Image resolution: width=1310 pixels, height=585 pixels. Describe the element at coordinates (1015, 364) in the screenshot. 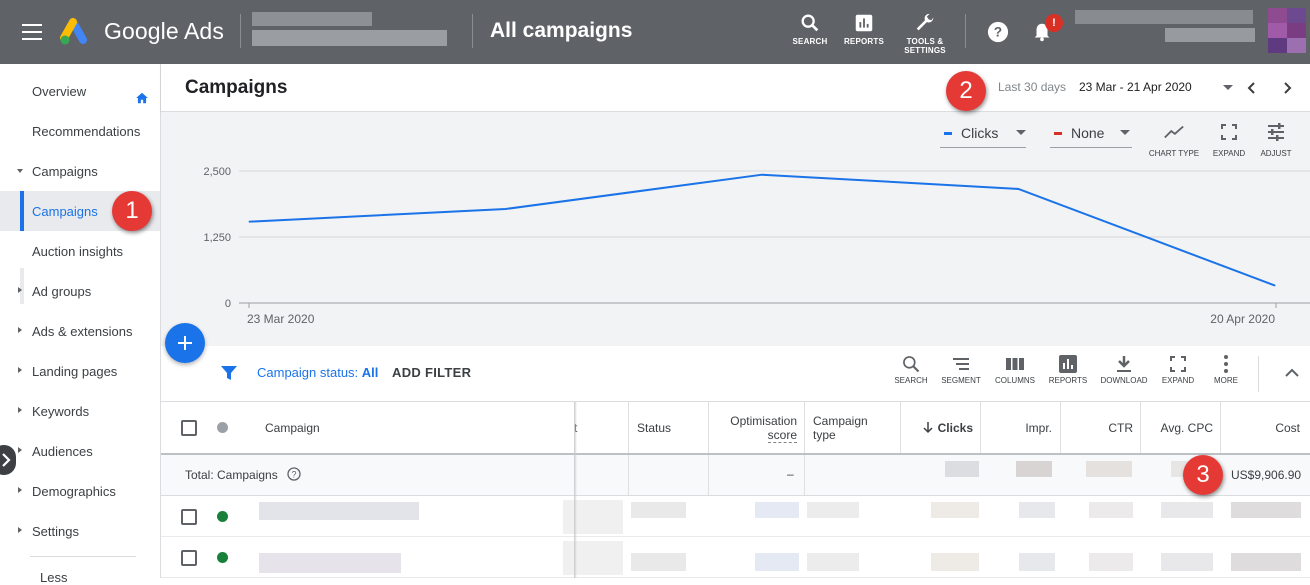

I see `columns-icon` at that location.